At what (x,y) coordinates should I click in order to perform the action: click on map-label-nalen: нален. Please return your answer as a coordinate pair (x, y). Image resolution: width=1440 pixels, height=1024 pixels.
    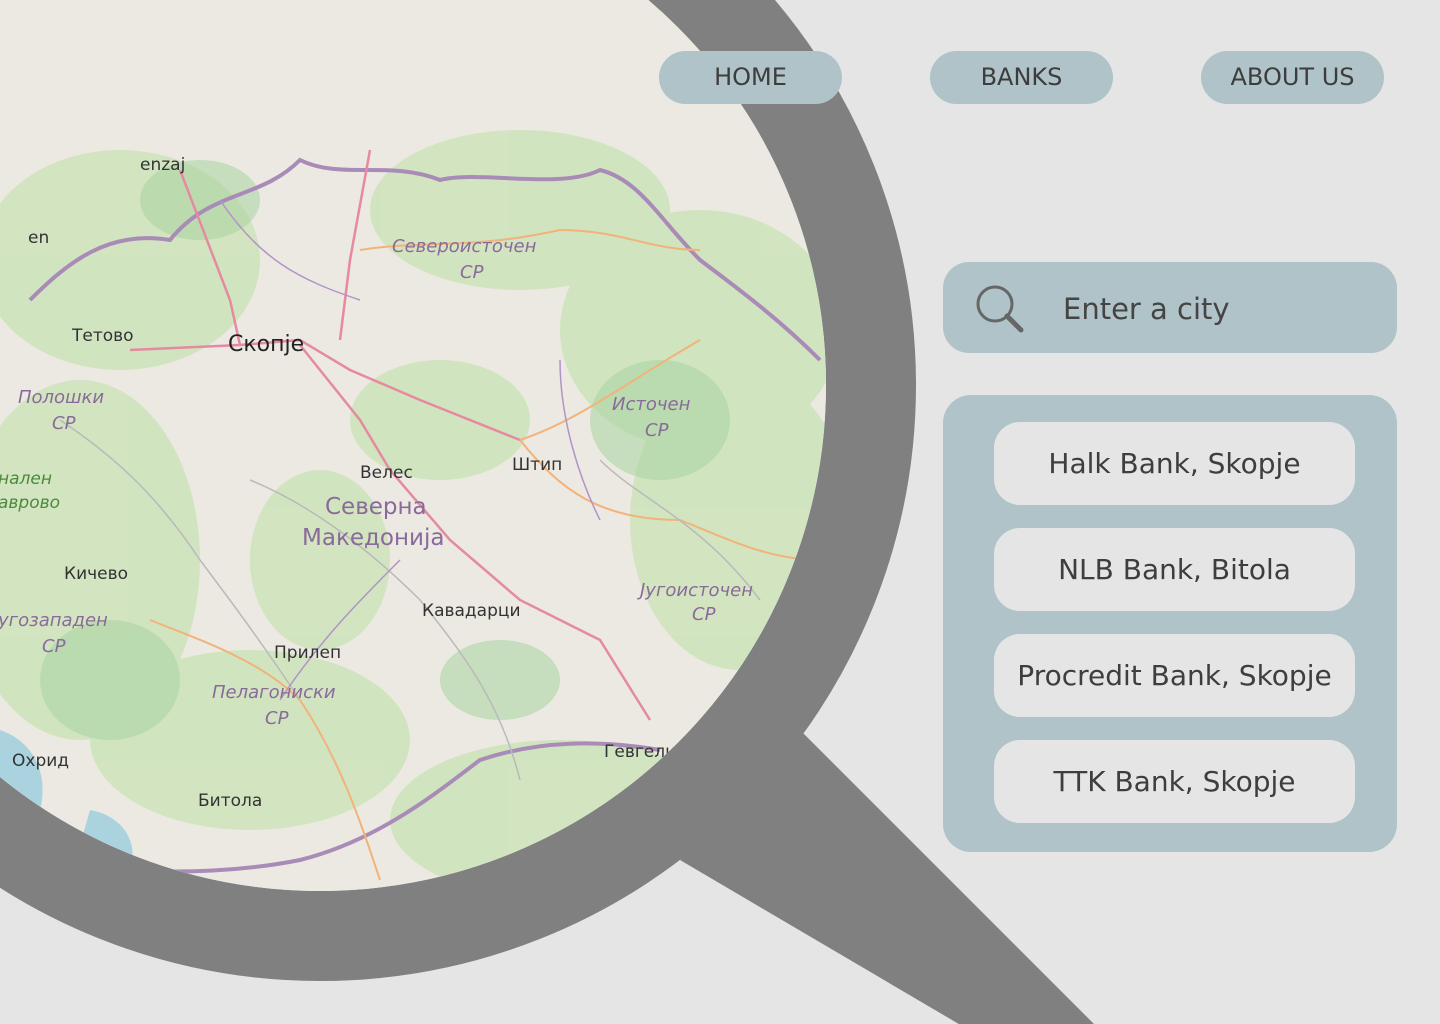
    Looking at the image, I should click on (26, 479).